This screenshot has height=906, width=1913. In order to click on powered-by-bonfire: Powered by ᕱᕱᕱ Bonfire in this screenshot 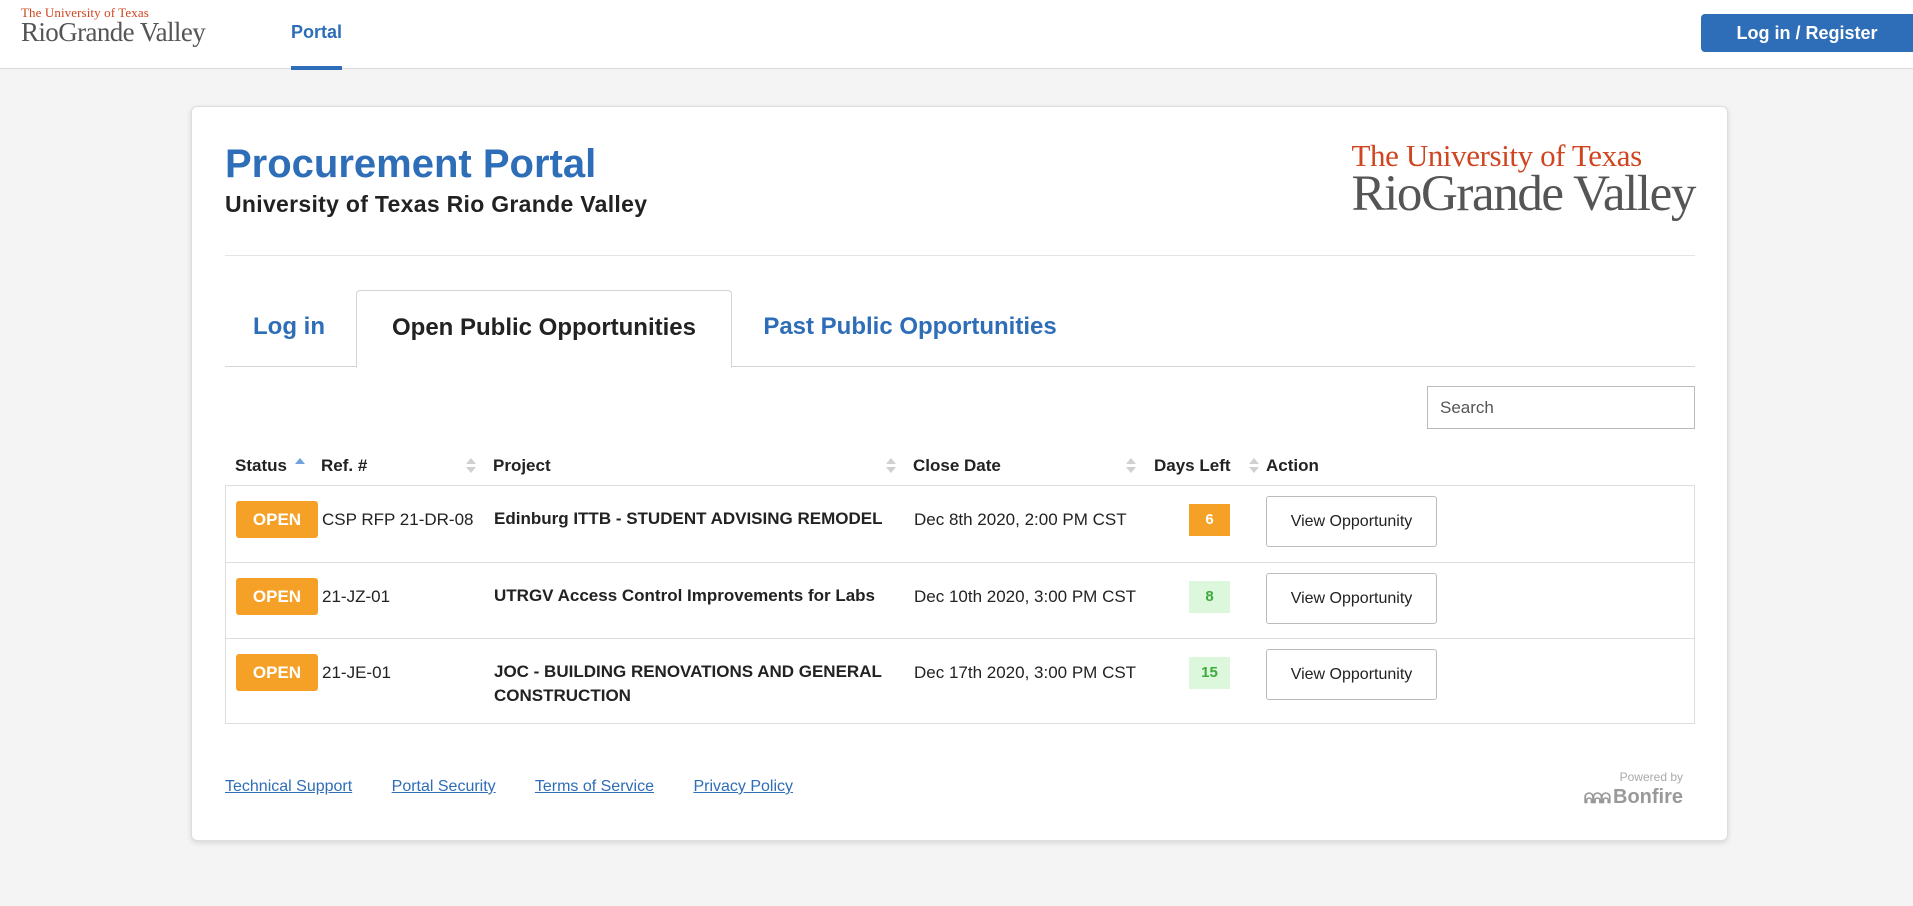, I will do `click(1633, 789)`.